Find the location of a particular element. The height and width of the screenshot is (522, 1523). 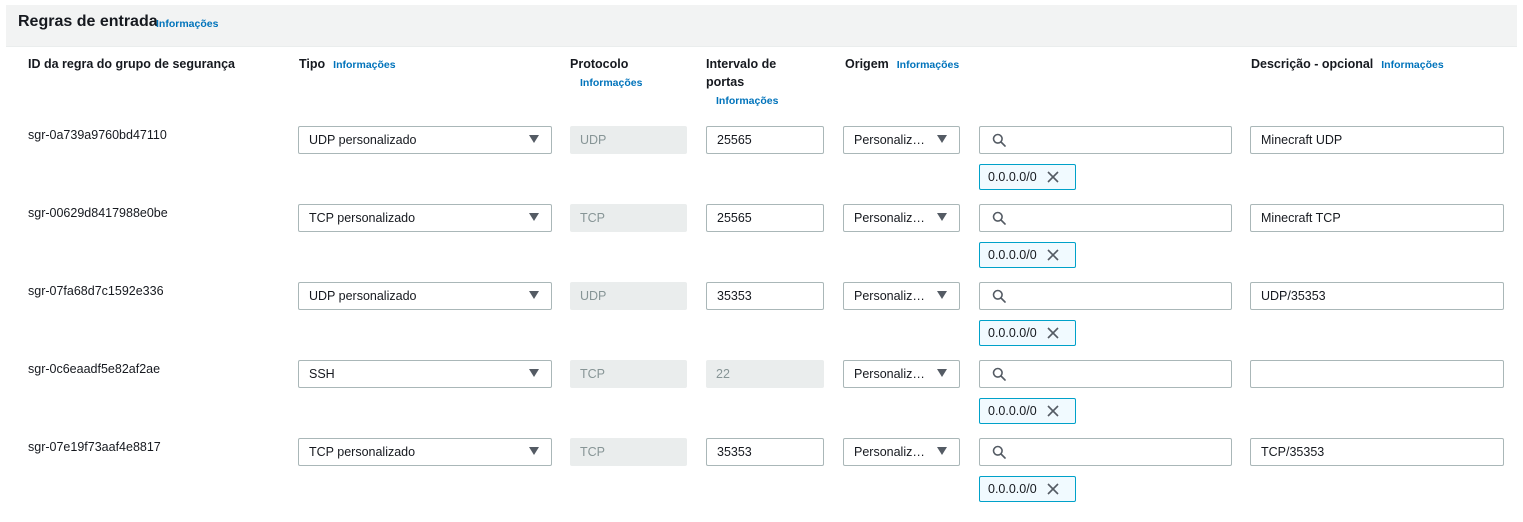

source-info-link: Informações is located at coordinates (928, 65).